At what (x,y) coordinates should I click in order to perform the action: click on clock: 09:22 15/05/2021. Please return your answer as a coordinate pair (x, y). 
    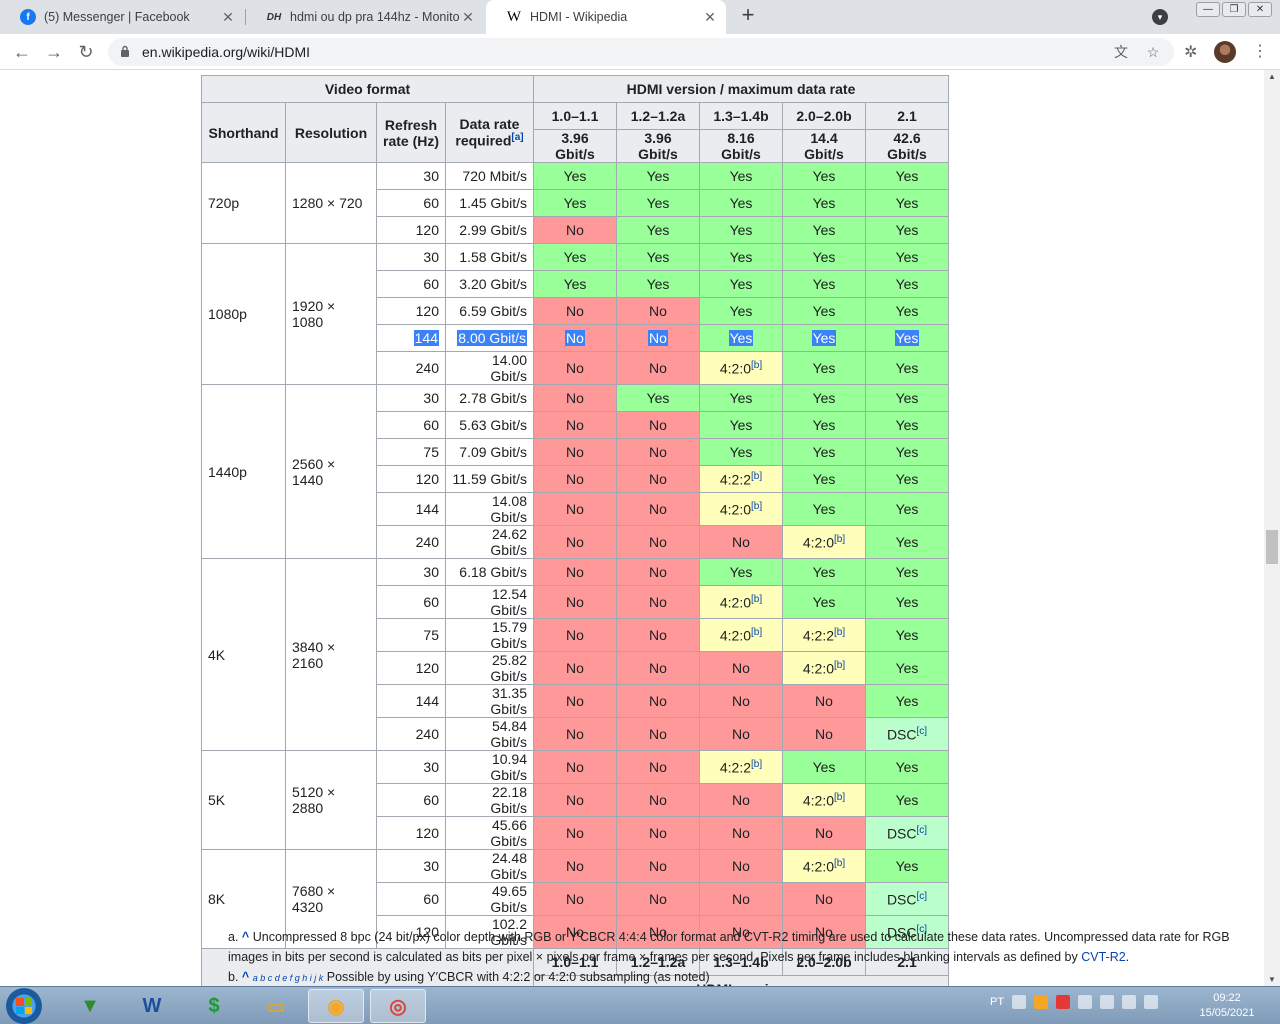
    Looking at the image, I should click on (1227, 1006).